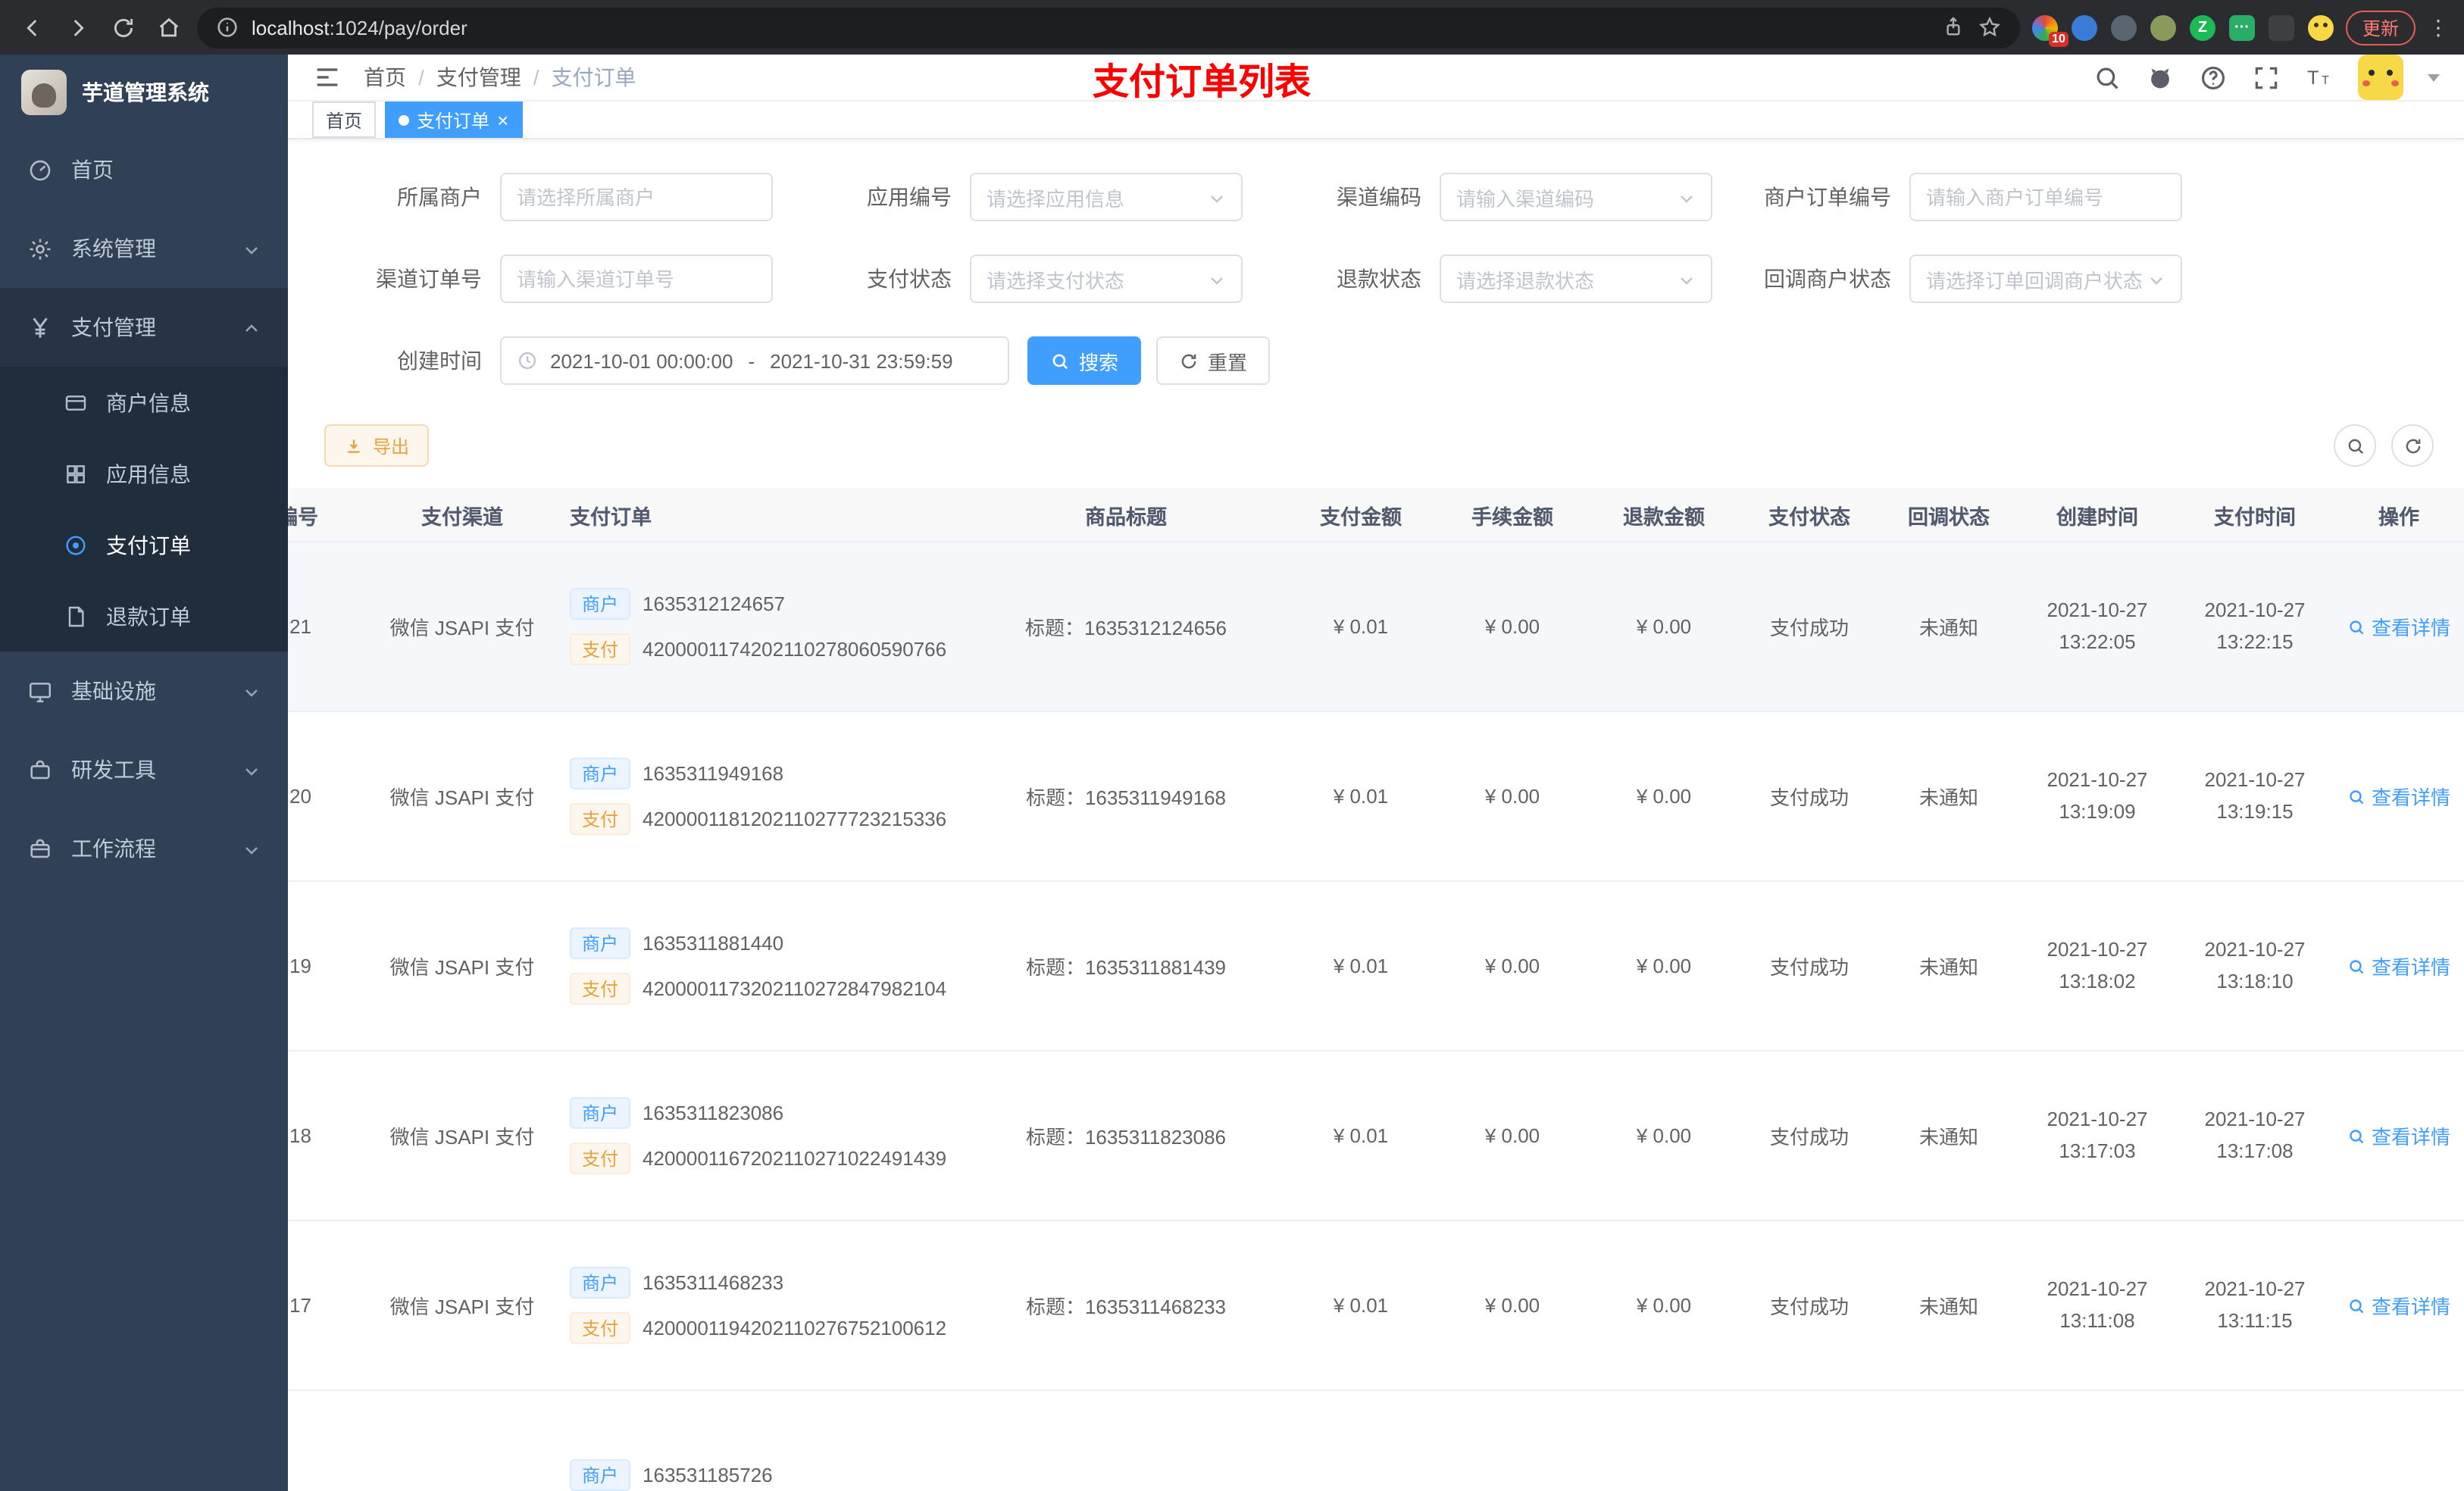  I want to click on back-button, so click(31, 27).